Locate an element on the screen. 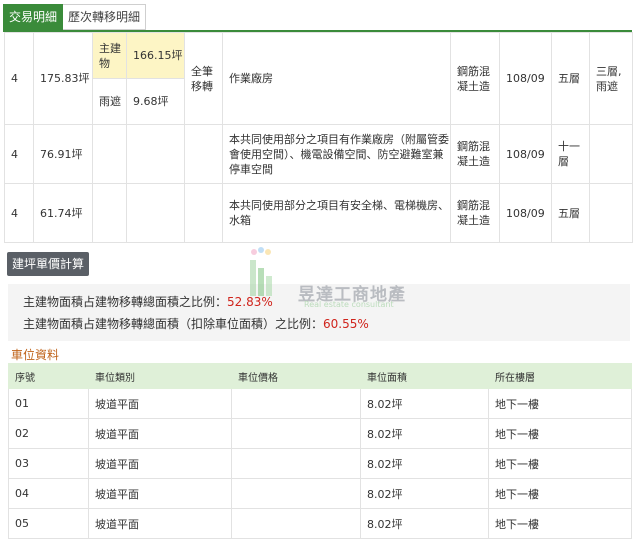 The image size is (635, 539). header-area: 車位面積 is located at coordinates (424, 376).